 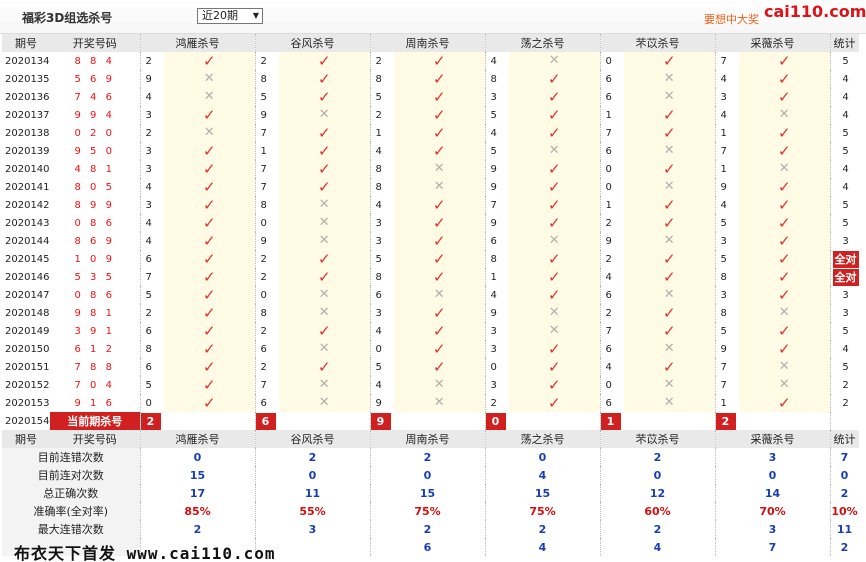 I want to click on current-kill: 0, so click(x=496, y=421).